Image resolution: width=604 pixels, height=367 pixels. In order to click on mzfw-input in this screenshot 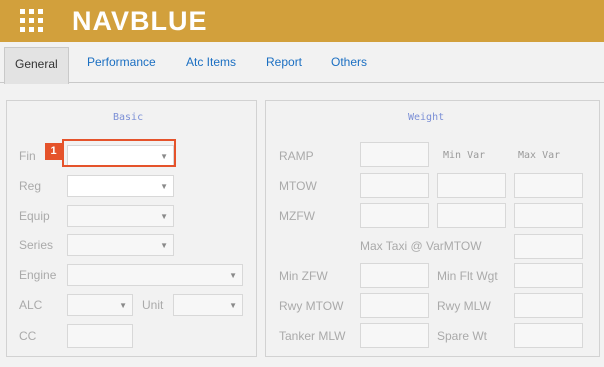, I will do `click(394, 215)`.